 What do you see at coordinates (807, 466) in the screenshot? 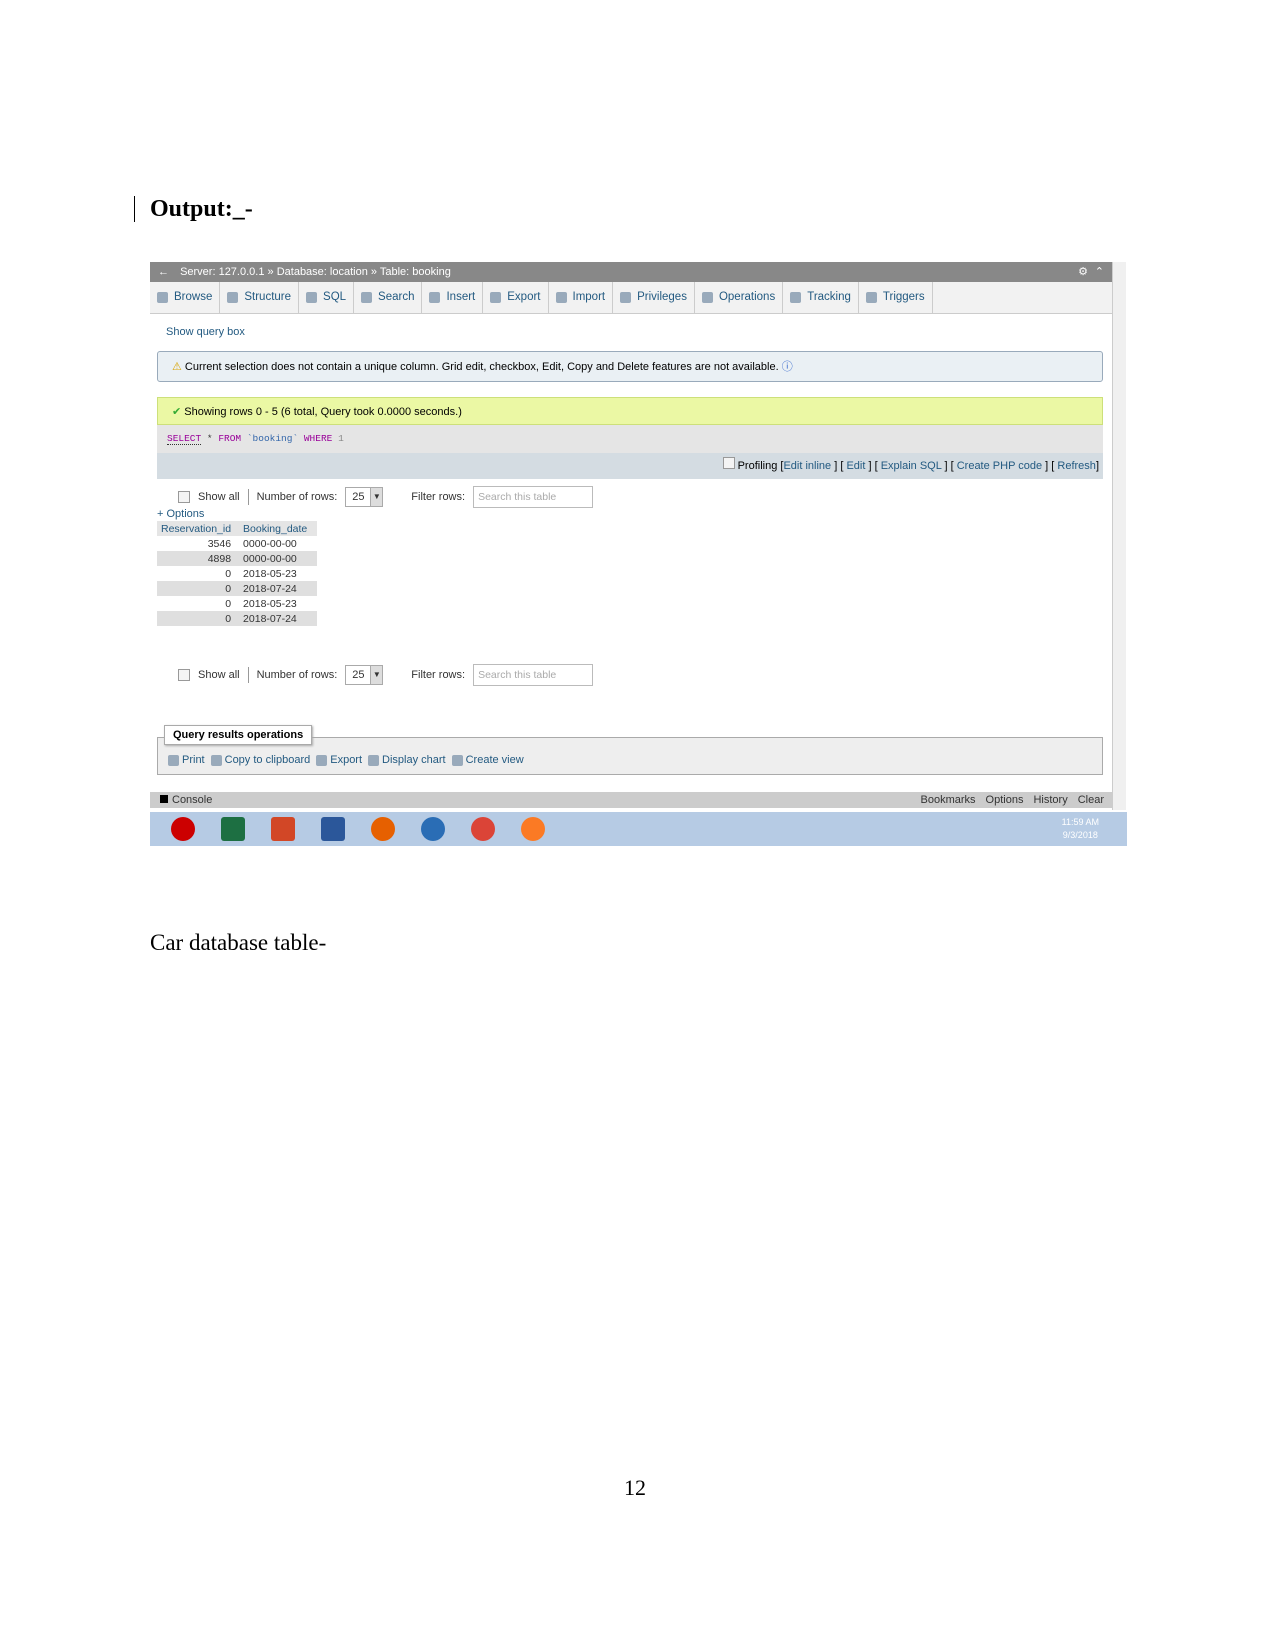
I see `profiling-link: Edit inline` at bounding box center [807, 466].